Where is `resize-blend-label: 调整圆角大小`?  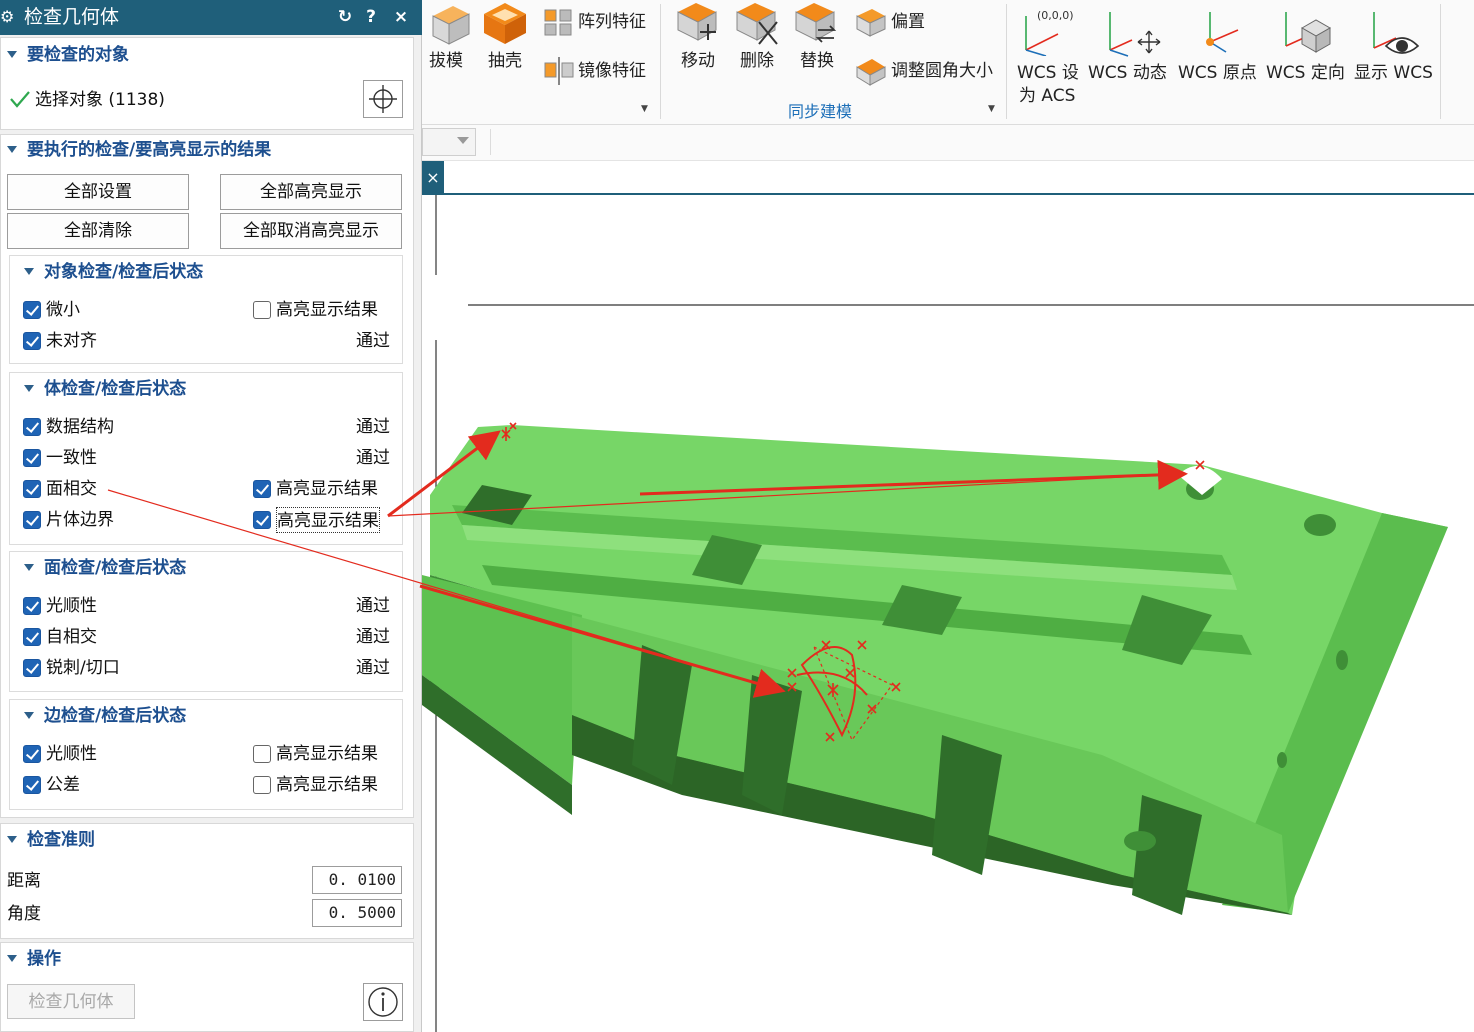 resize-blend-label: 调整圆角大小 is located at coordinates (942, 71).